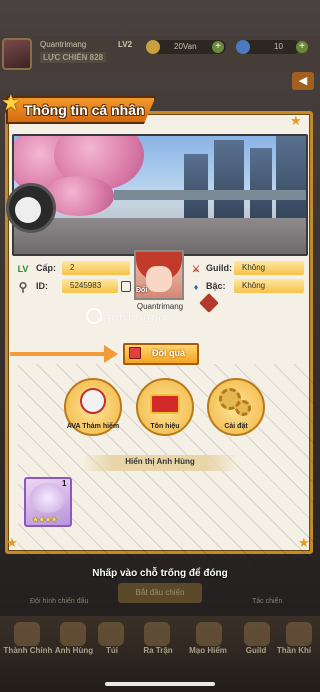 This screenshot has width=320, height=692. What do you see at coordinates (23, 269) in the screenshot?
I see `level-icon: LV` at bounding box center [23, 269].